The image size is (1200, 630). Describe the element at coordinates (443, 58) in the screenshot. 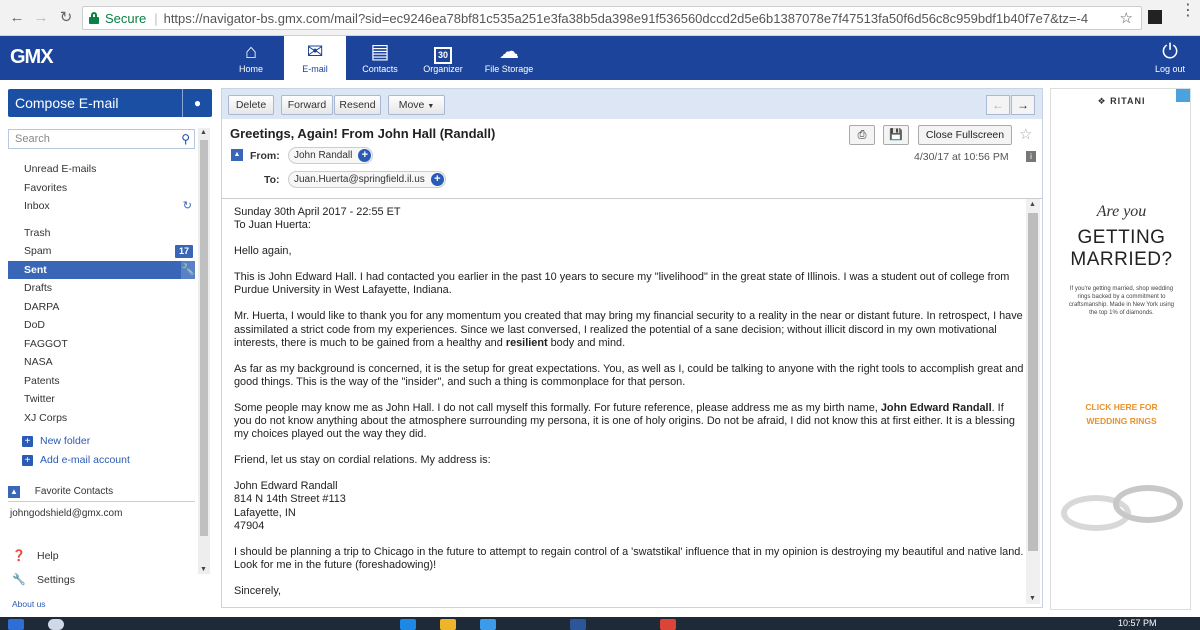

I see `nav-organizer: 30 Organizer` at that location.